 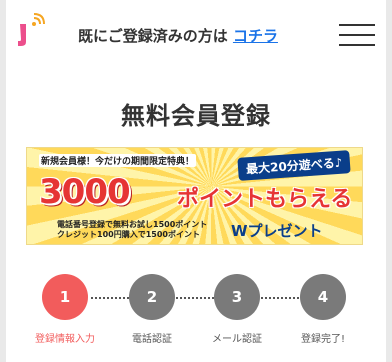 What do you see at coordinates (153, 36) in the screenshot?
I see `login-prompt-text: 既にご登録済みの方は` at bounding box center [153, 36].